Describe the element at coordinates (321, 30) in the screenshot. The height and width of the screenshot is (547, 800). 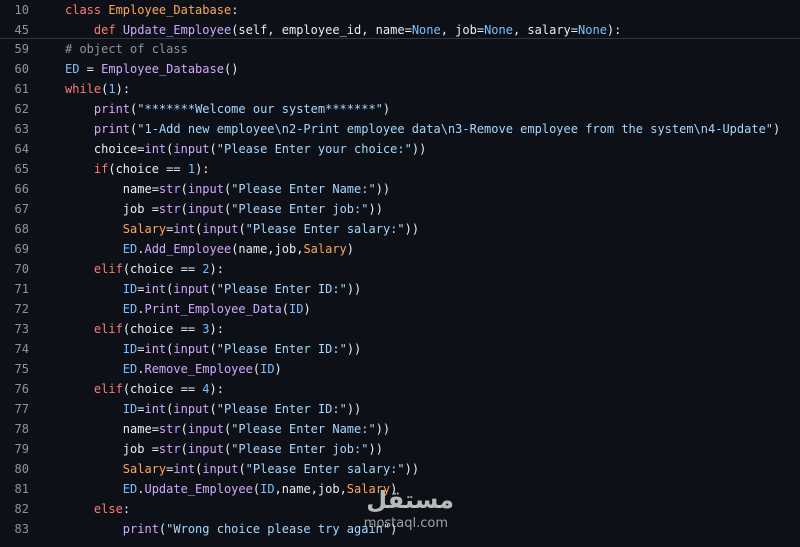
I see `code-token: (self, employee_id, name=` at that location.